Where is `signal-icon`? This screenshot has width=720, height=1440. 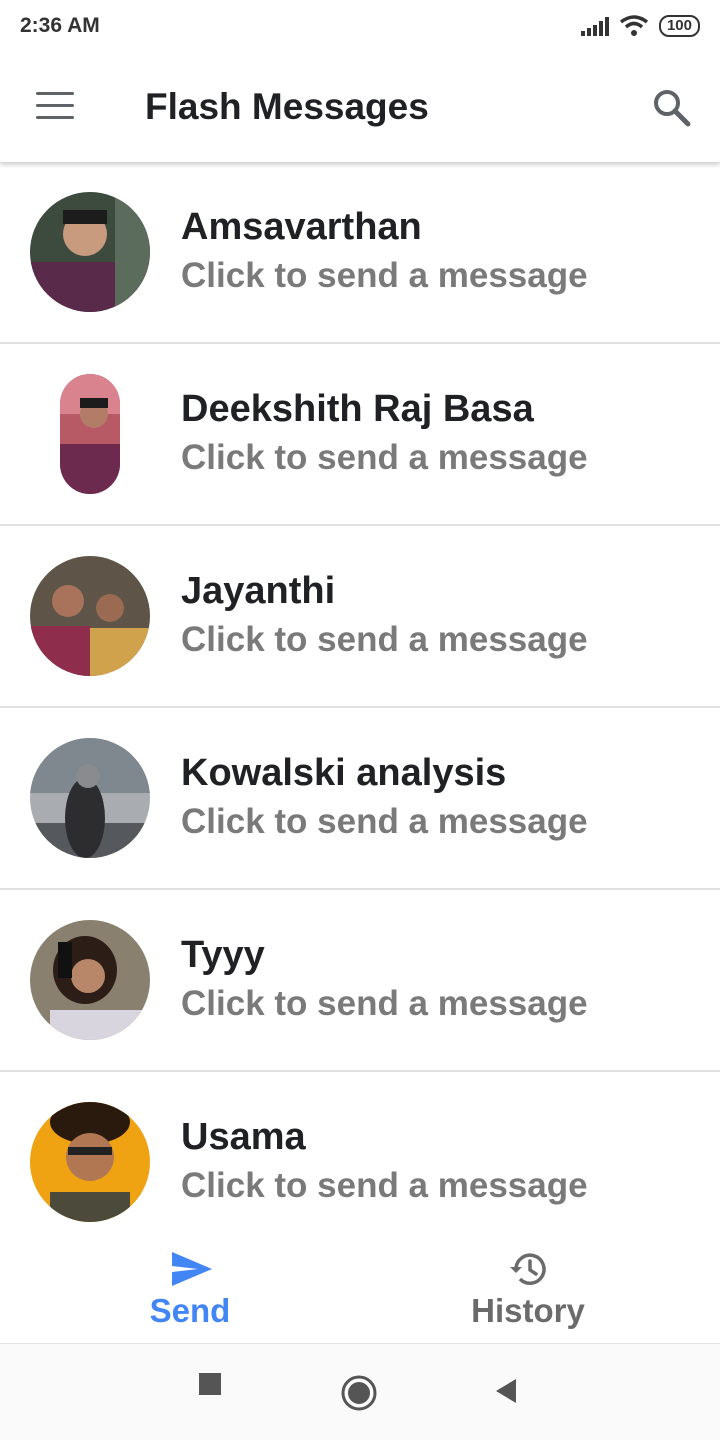
signal-icon is located at coordinates (594, 26).